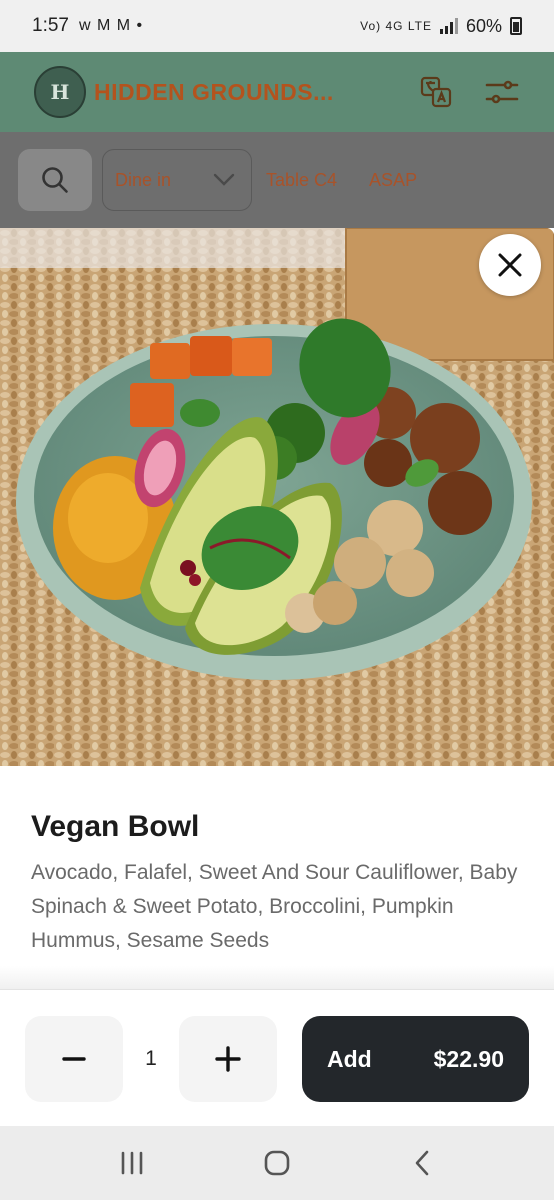 The width and height of the screenshot is (554, 1200). I want to click on plus-icon, so click(228, 1059).